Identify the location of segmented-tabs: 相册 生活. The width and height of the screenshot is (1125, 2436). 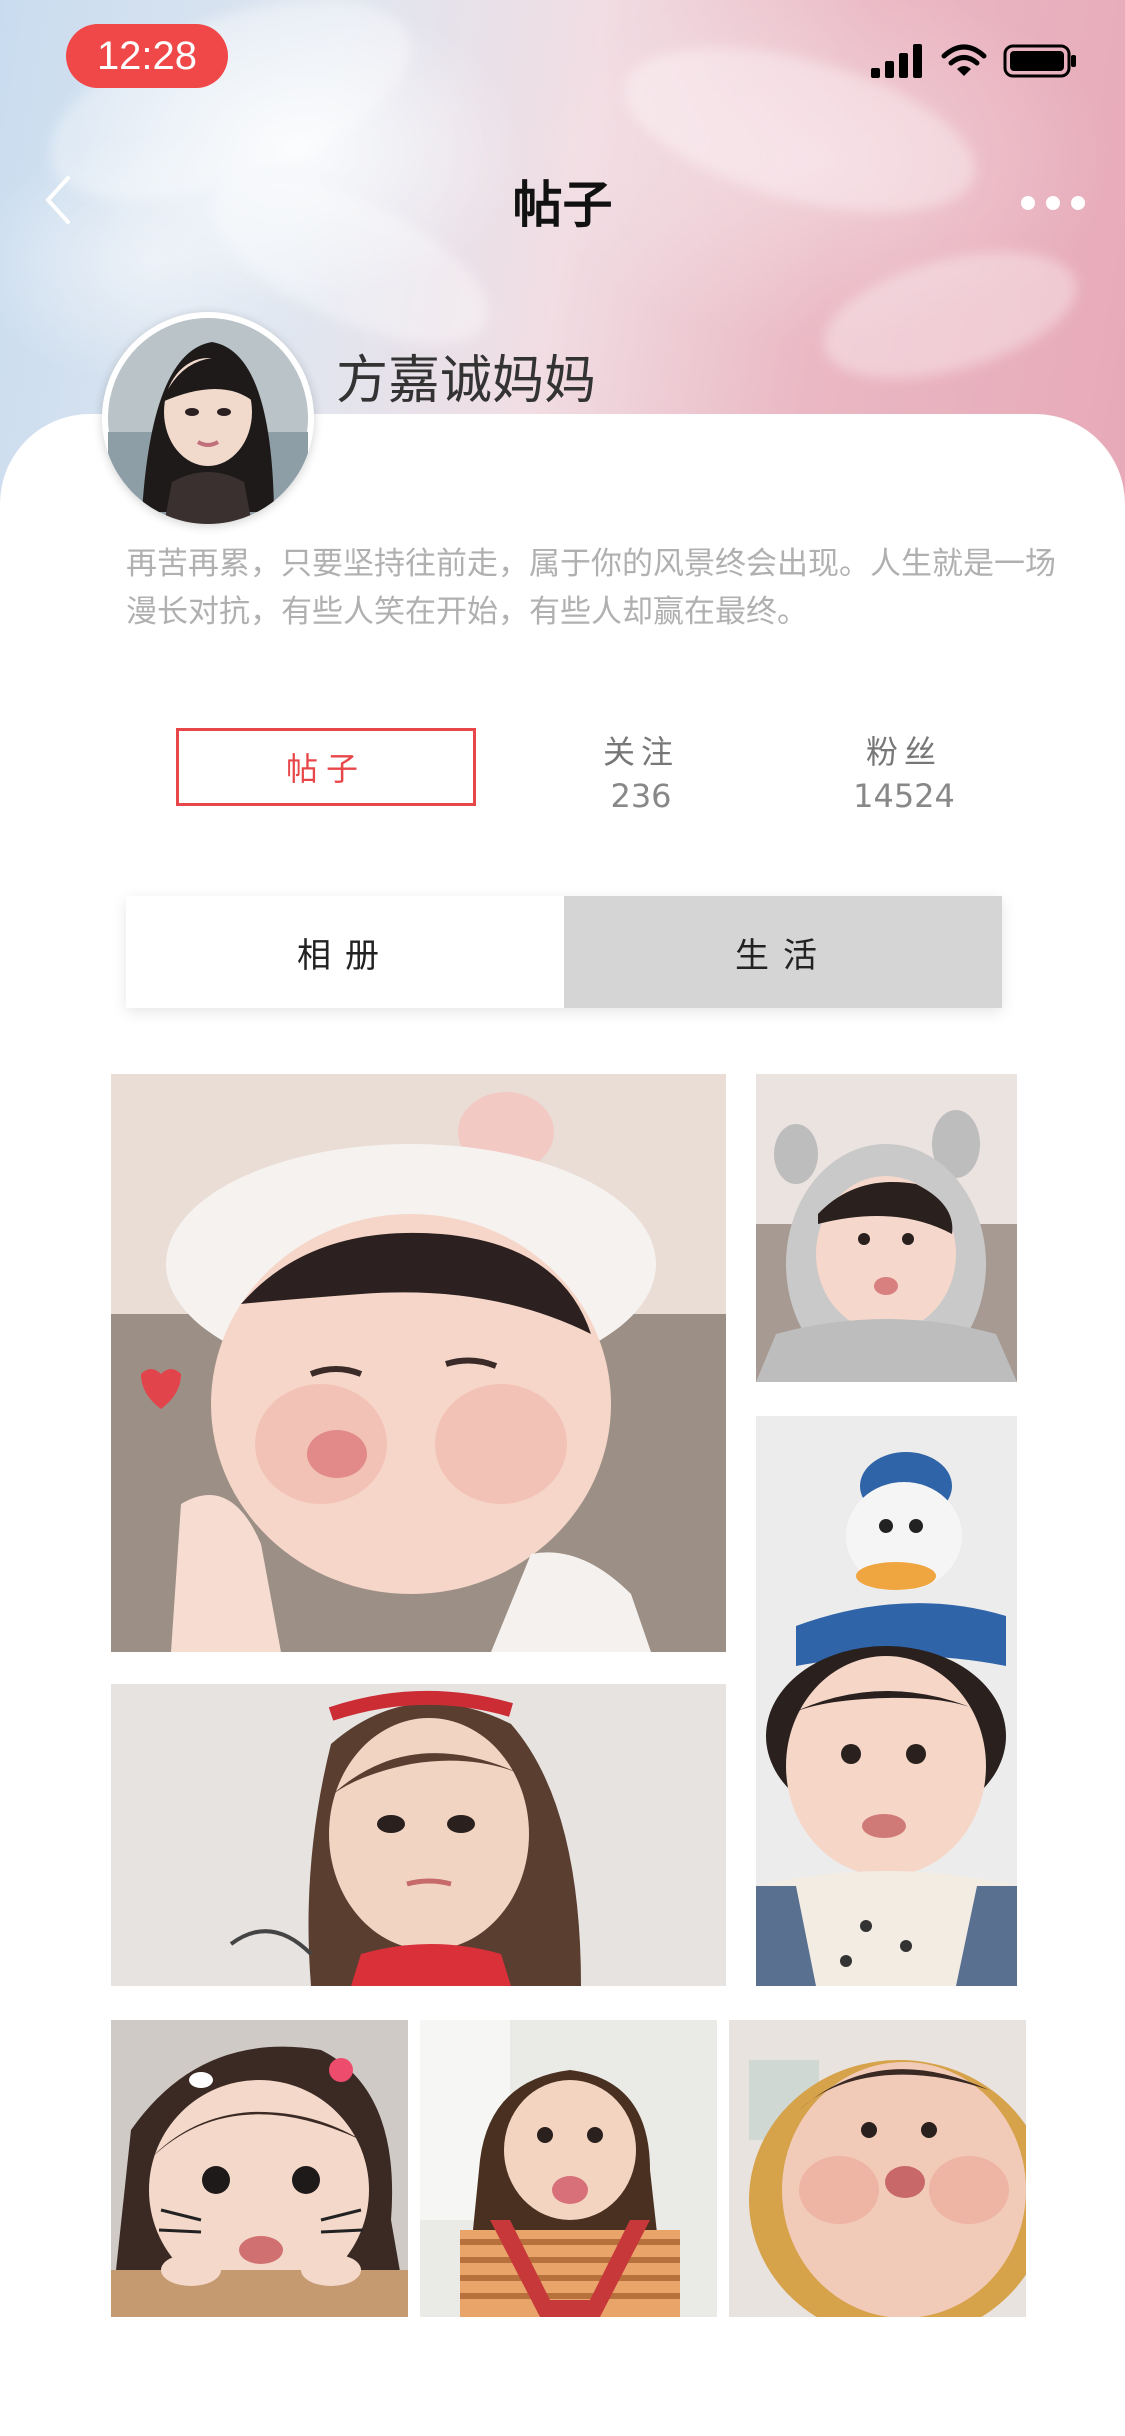
(564, 952).